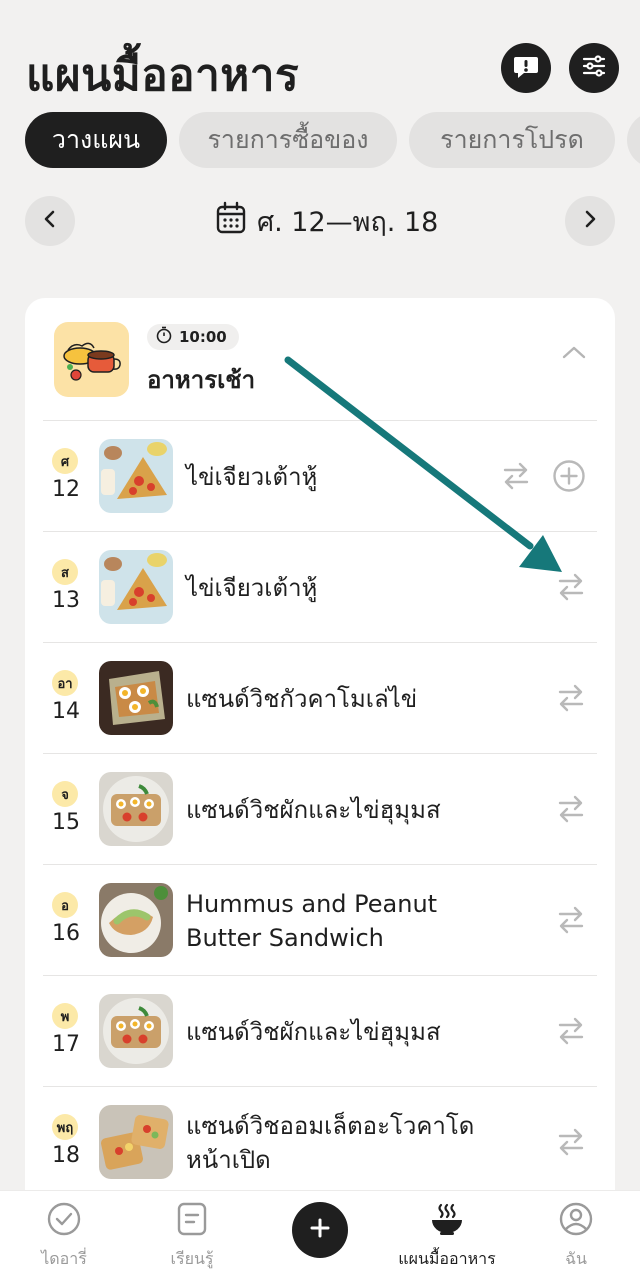 The height and width of the screenshot is (1280, 640). What do you see at coordinates (66, 822) in the screenshot?
I see `day-number: 15` at bounding box center [66, 822].